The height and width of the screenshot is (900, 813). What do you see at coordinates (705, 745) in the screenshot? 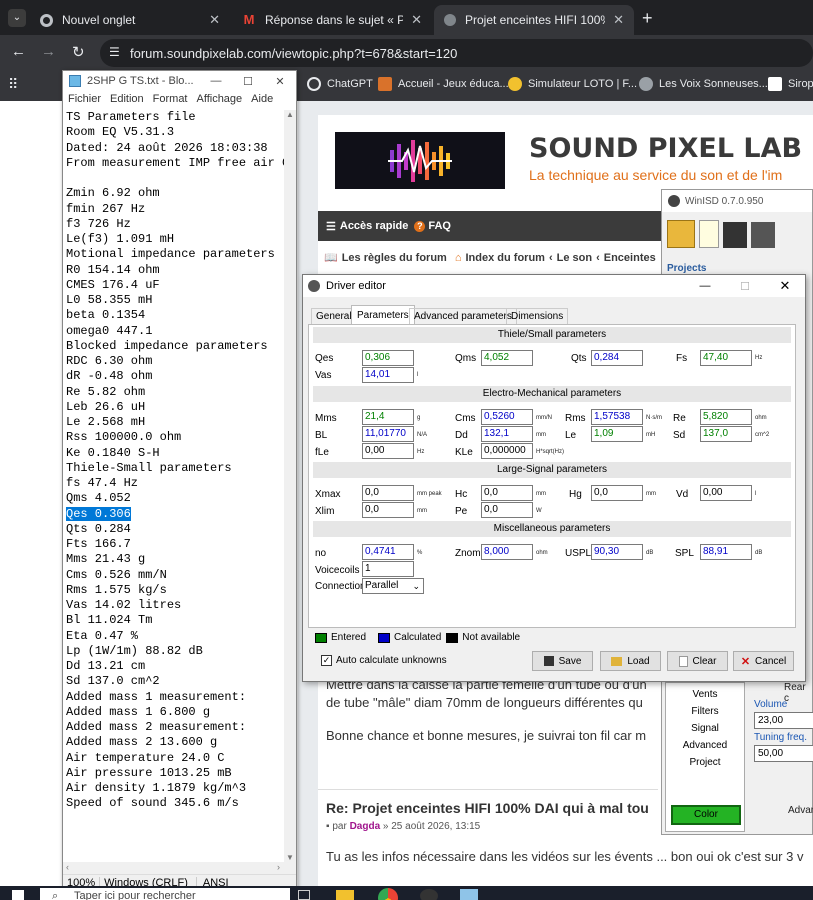
I see `nav-advanced: Advanced` at bounding box center [705, 745].